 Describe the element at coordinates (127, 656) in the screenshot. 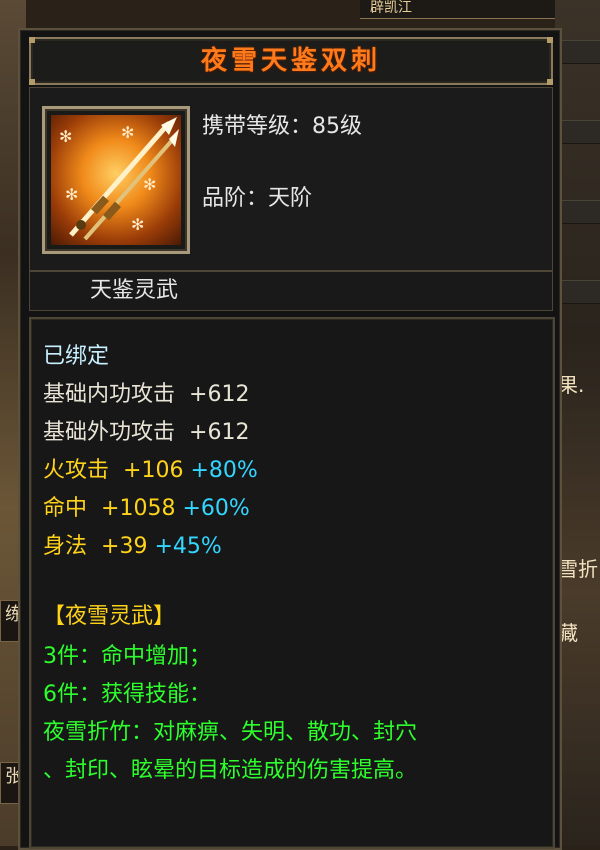

I see `set-effect-line: 3件：命中增加；` at that location.